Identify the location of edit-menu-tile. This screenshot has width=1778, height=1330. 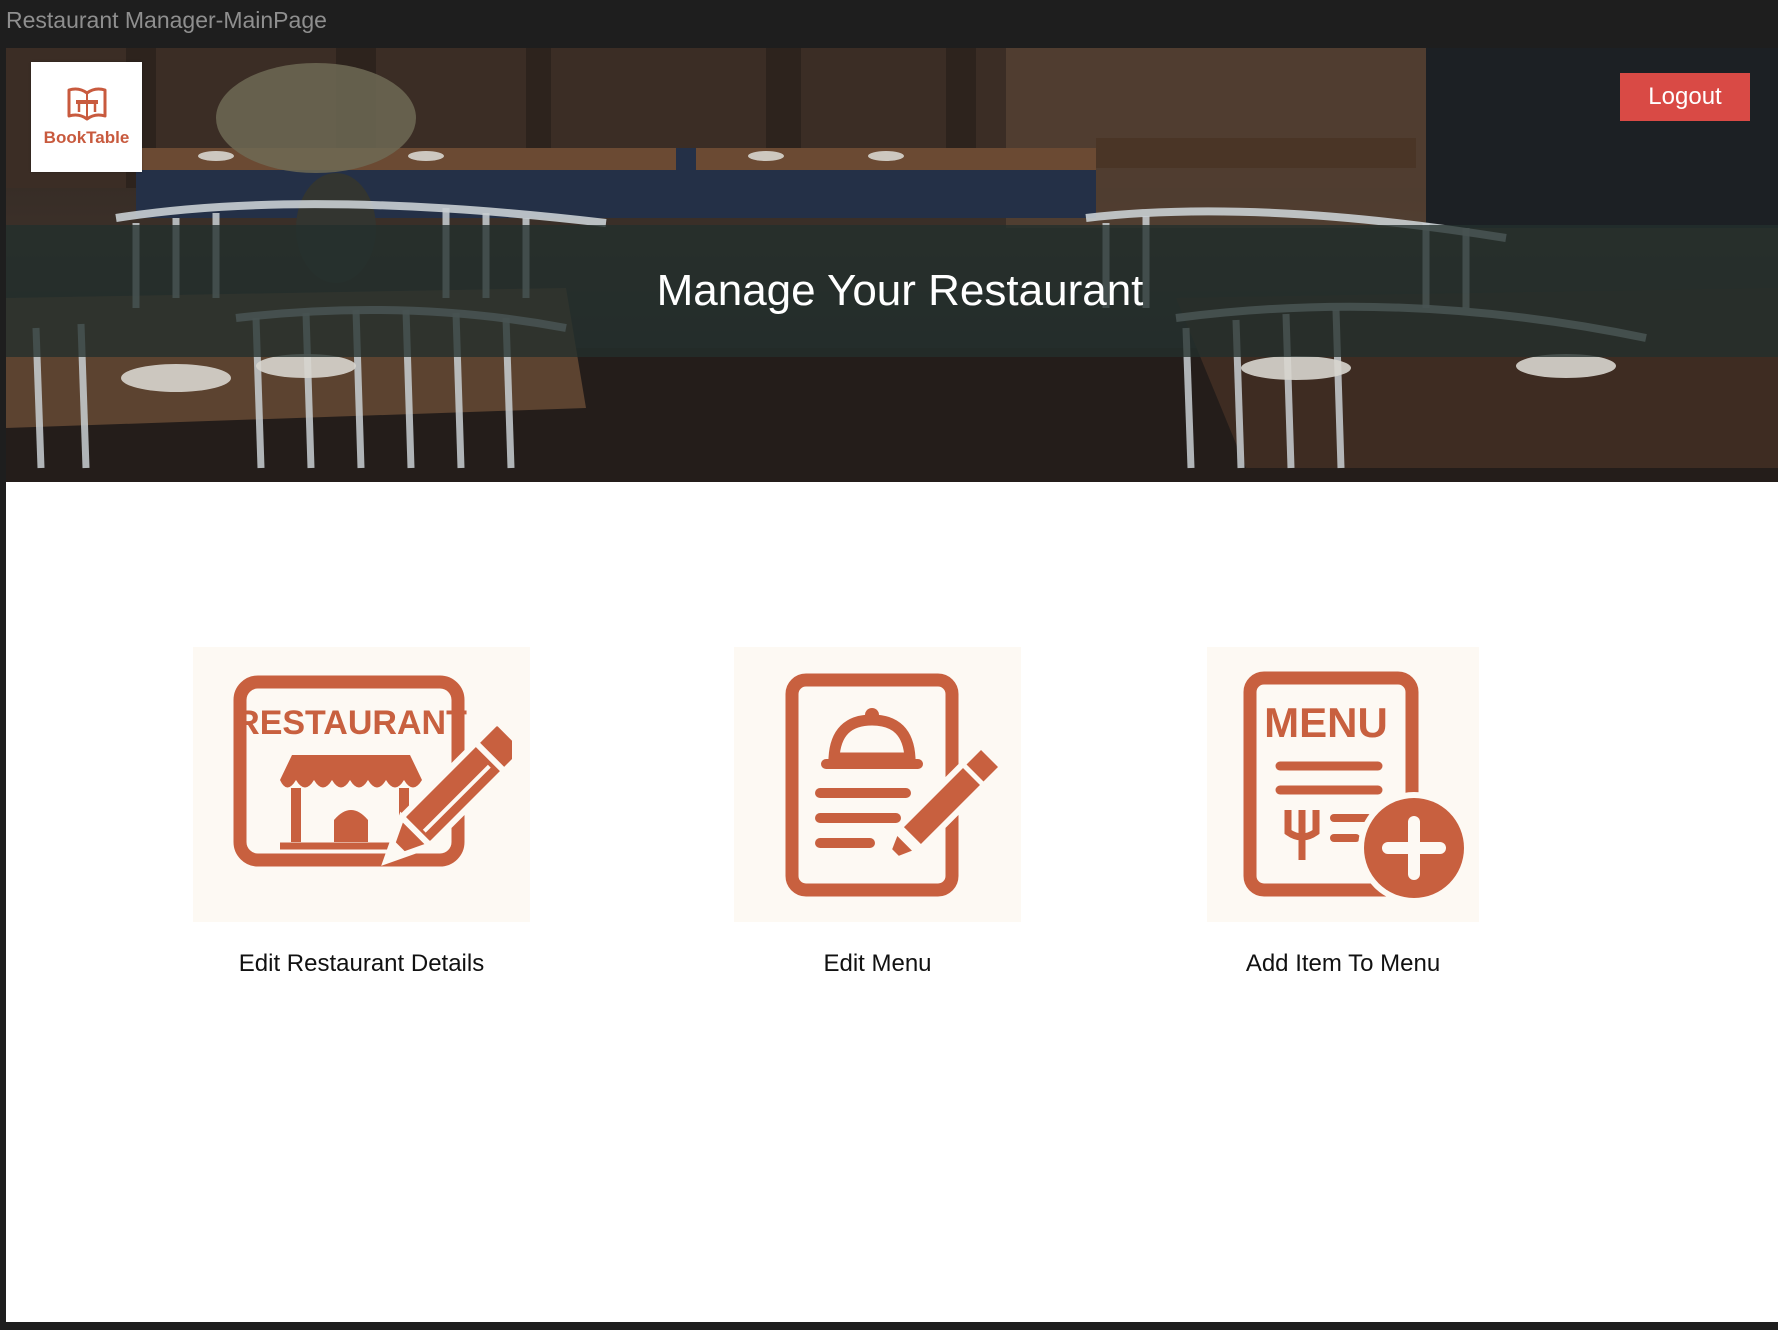
(877, 784).